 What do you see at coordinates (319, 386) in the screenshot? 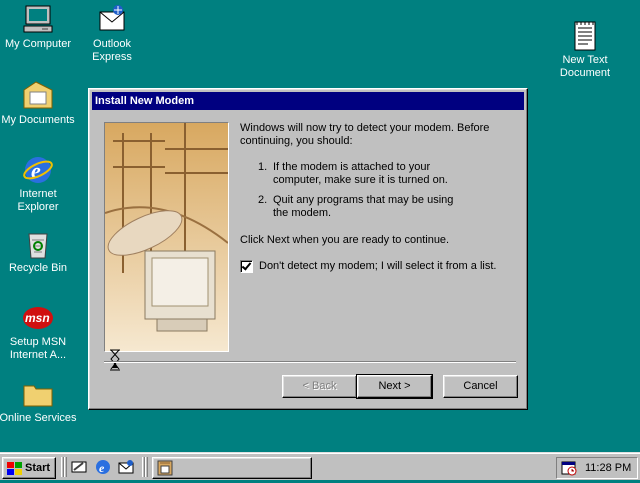
I see `back-button: < Back` at bounding box center [319, 386].